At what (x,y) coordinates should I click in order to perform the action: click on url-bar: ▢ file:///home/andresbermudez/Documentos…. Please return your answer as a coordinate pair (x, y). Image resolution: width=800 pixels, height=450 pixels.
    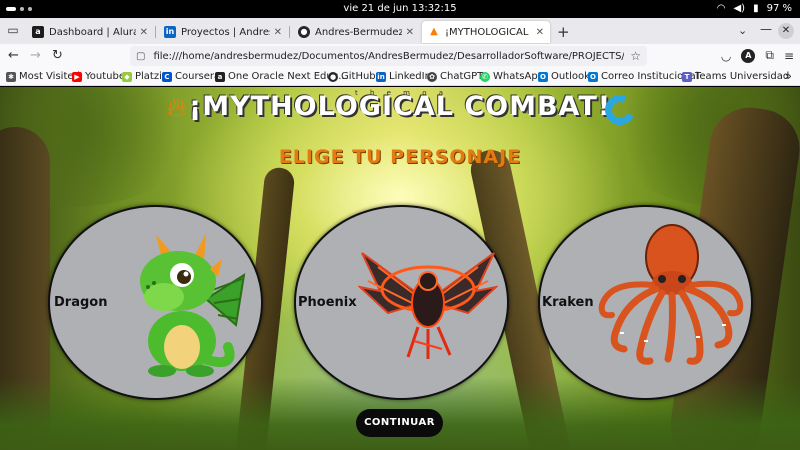
    Looking at the image, I should click on (388, 56).